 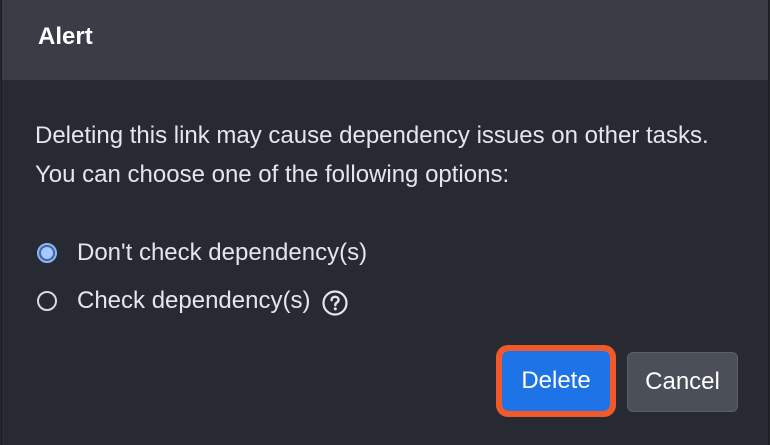 I want to click on delete-button-focus-ring: Delete, so click(x=556, y=381).